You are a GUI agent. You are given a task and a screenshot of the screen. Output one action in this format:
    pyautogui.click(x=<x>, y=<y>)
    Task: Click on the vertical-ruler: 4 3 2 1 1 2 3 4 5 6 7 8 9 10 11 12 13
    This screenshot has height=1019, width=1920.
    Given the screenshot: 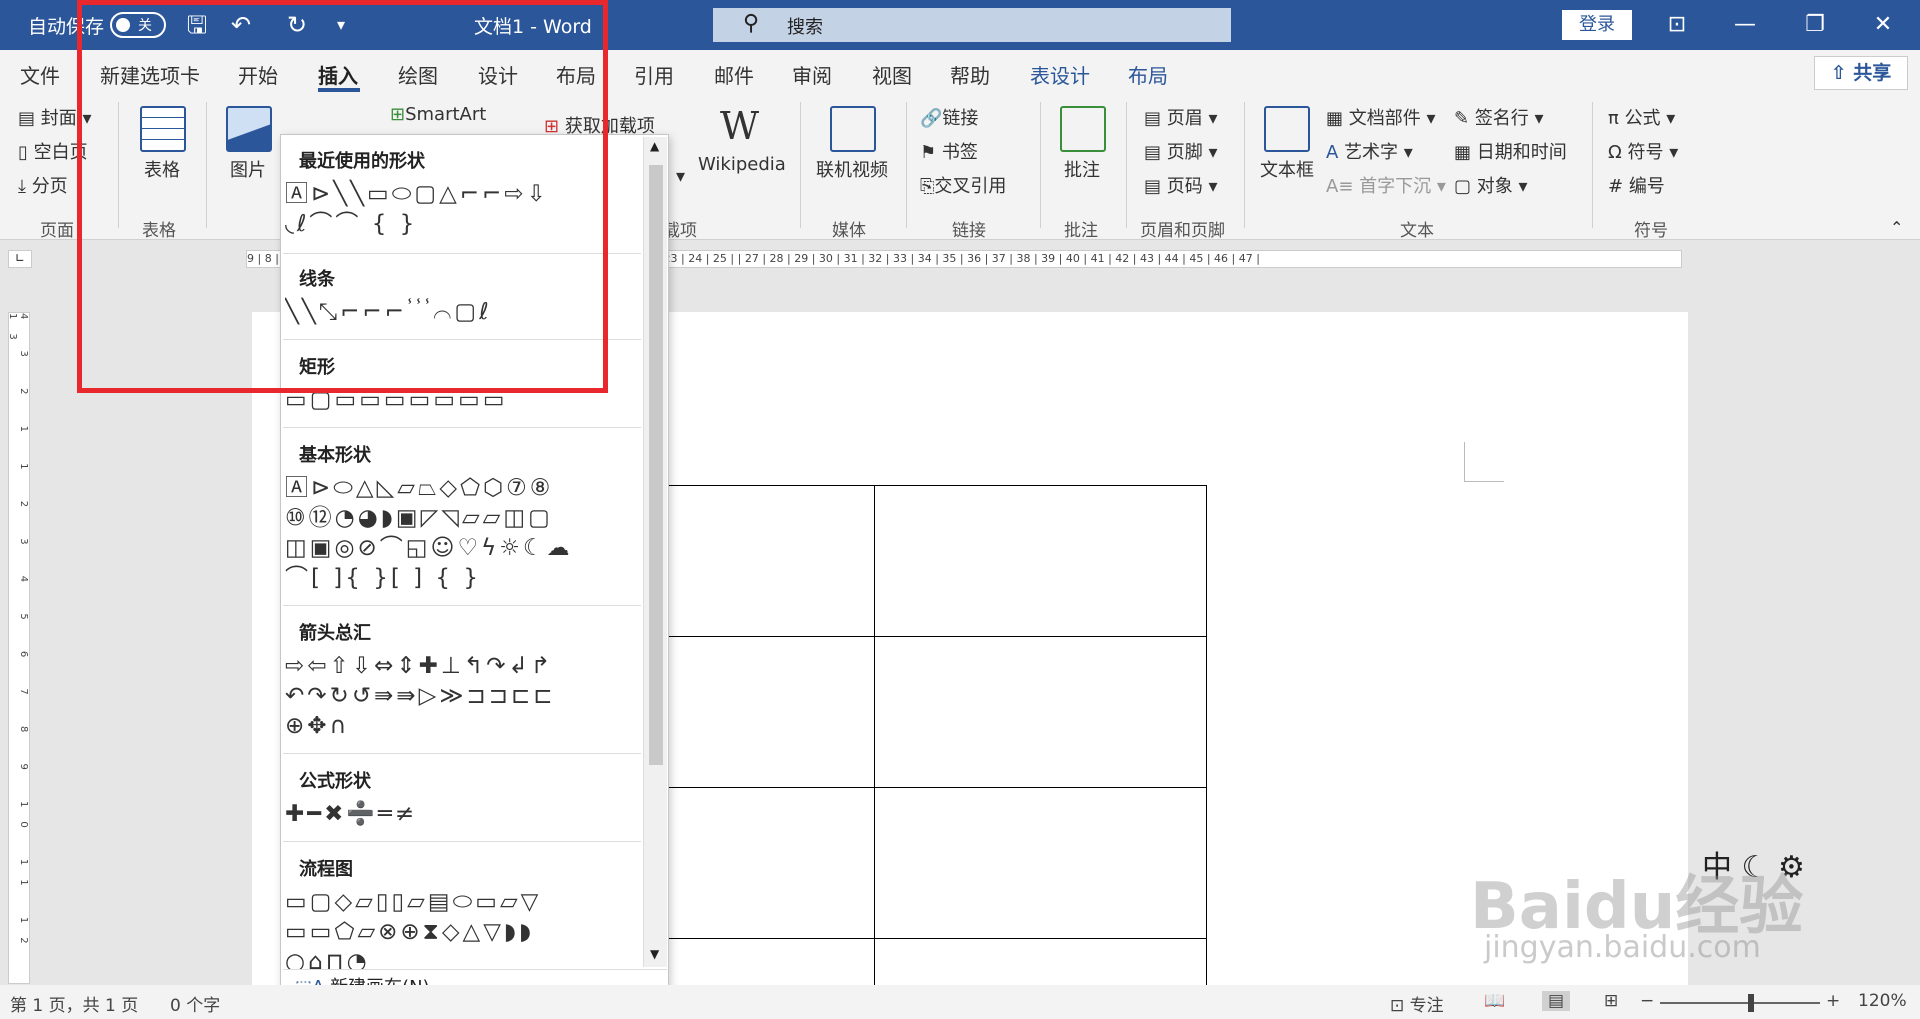 What is the action you would take?
    pyautogui.click(x=18, y=648)
    